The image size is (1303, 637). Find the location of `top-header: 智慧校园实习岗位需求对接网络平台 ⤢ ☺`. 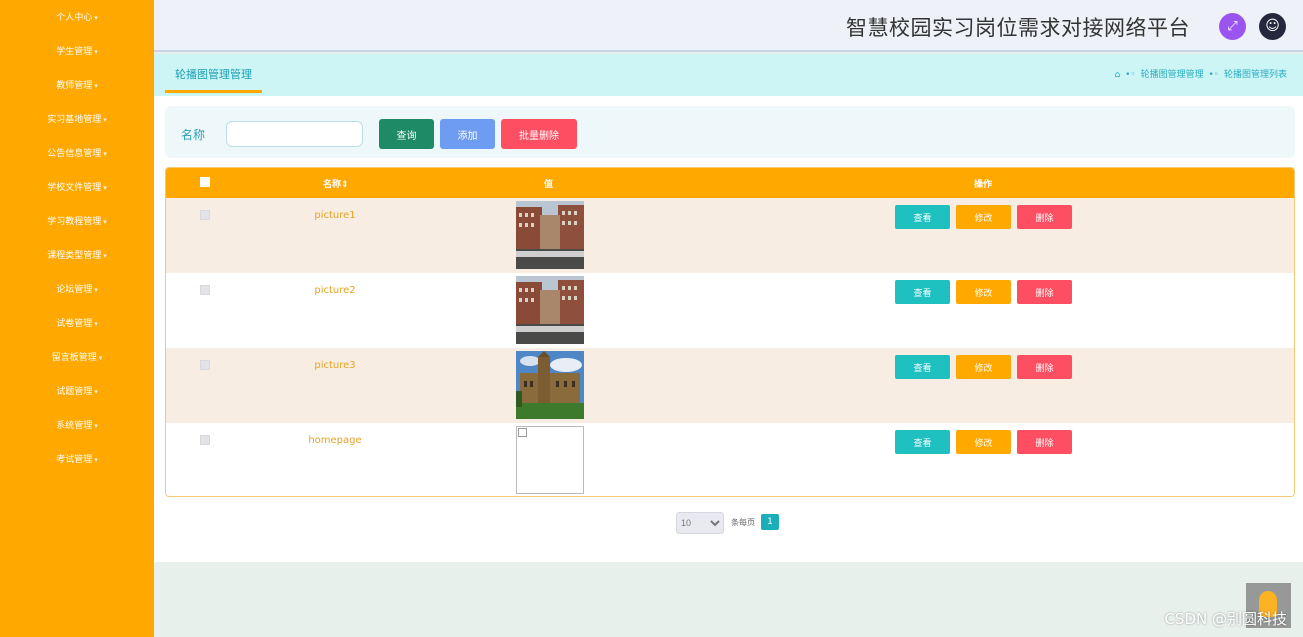

top-header: 智慧校园实习岗位需求对接网络平台 ⤢ ☺ is located at coordinates (728, 26).